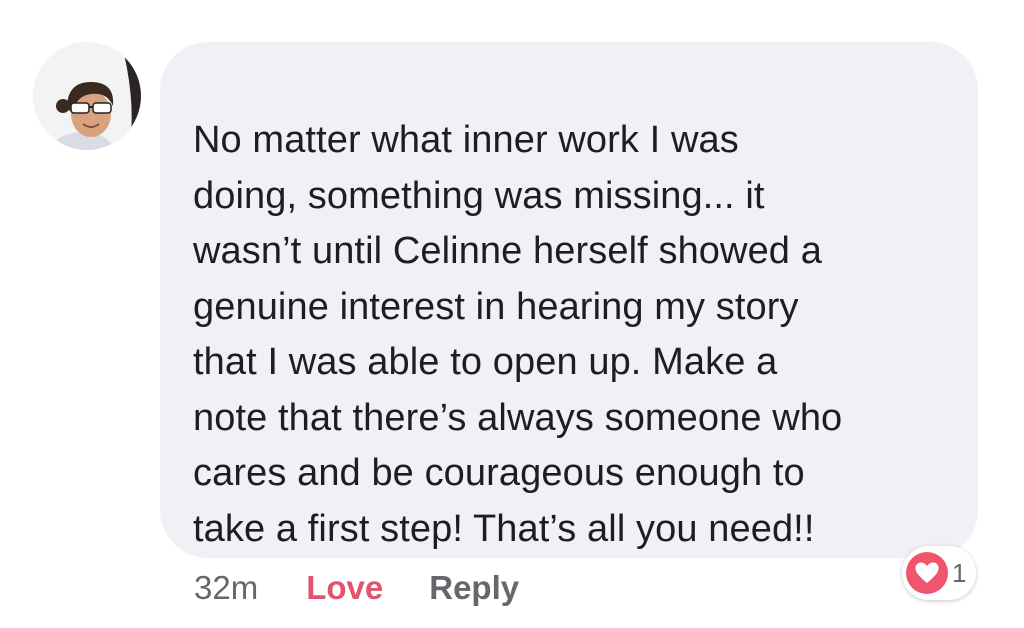 This screenshot has height=628, width=1024. What do you see at coordinates (226, 587) in the screenshot?
I see `timestamp: 32m` at bounding box center [226, 587].